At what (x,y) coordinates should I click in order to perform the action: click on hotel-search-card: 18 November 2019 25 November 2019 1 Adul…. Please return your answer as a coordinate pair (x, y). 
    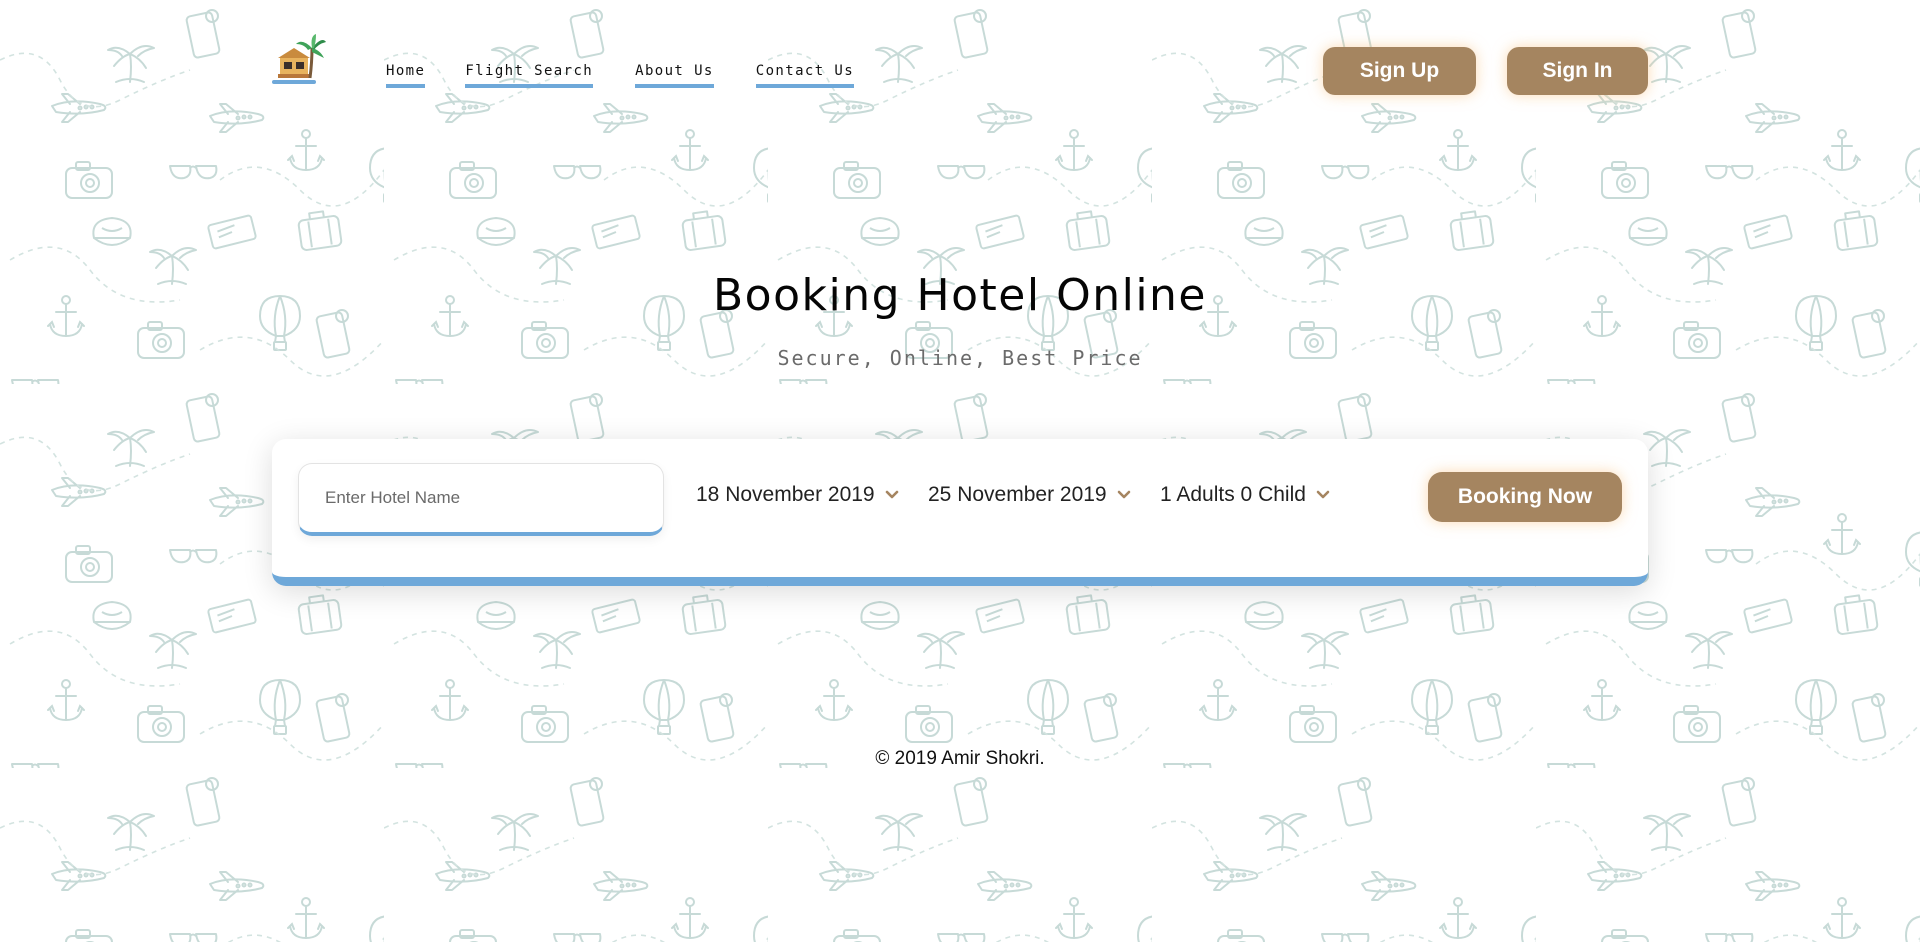
    Looking at the image, I should click on (960, 512).